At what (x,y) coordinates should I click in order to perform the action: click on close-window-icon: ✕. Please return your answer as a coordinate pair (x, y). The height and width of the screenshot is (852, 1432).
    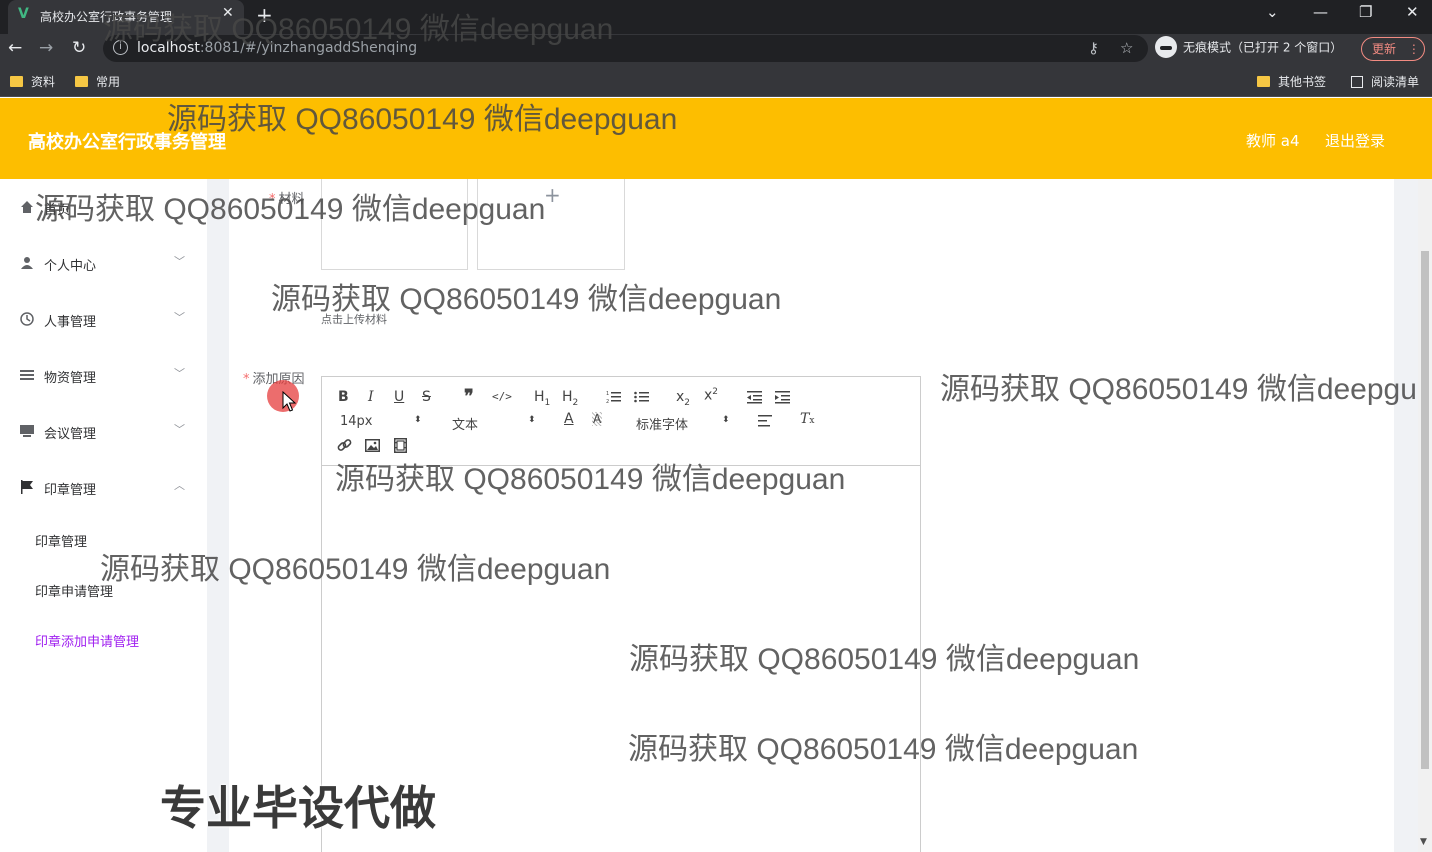
    Looking at the image, I should click on (1412, 12).